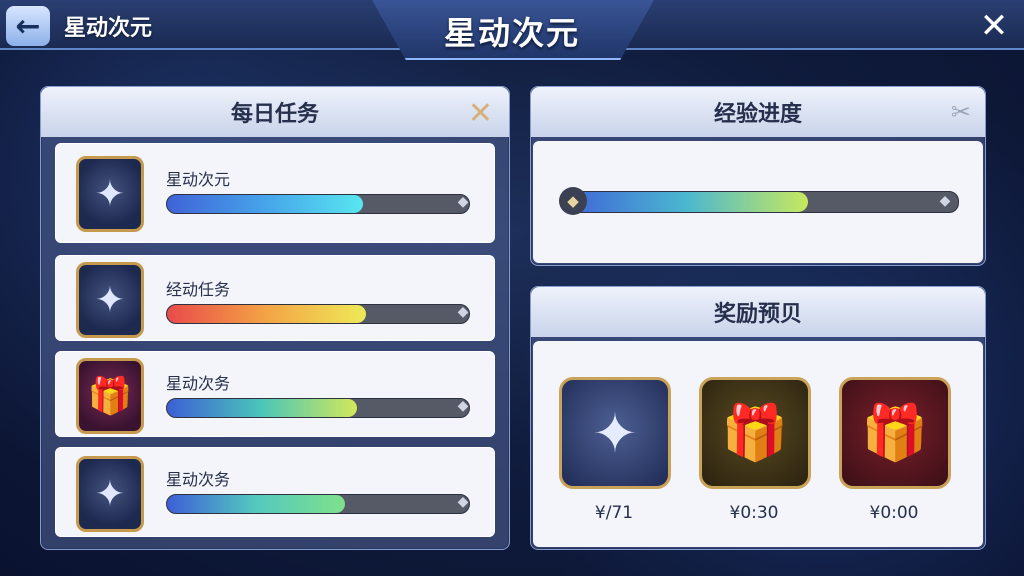 This screenshot has width=1024, height=576. I want to click on start-diamond-icon: ◆, so click(573, 201).